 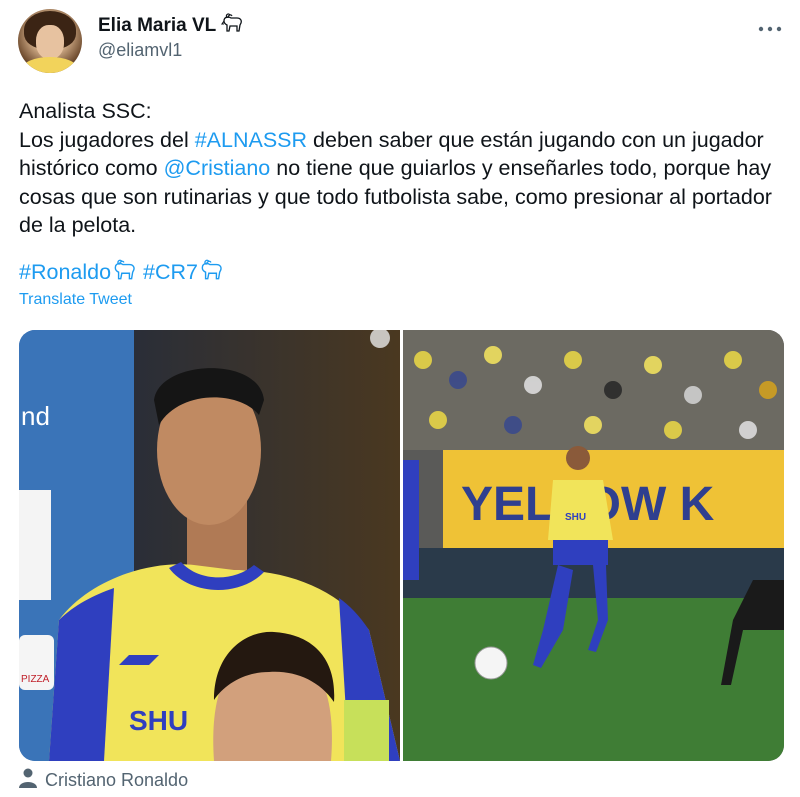 I want to click on tagged-user-row: Cristiano Ronaldo, so click(x=103, y=780).